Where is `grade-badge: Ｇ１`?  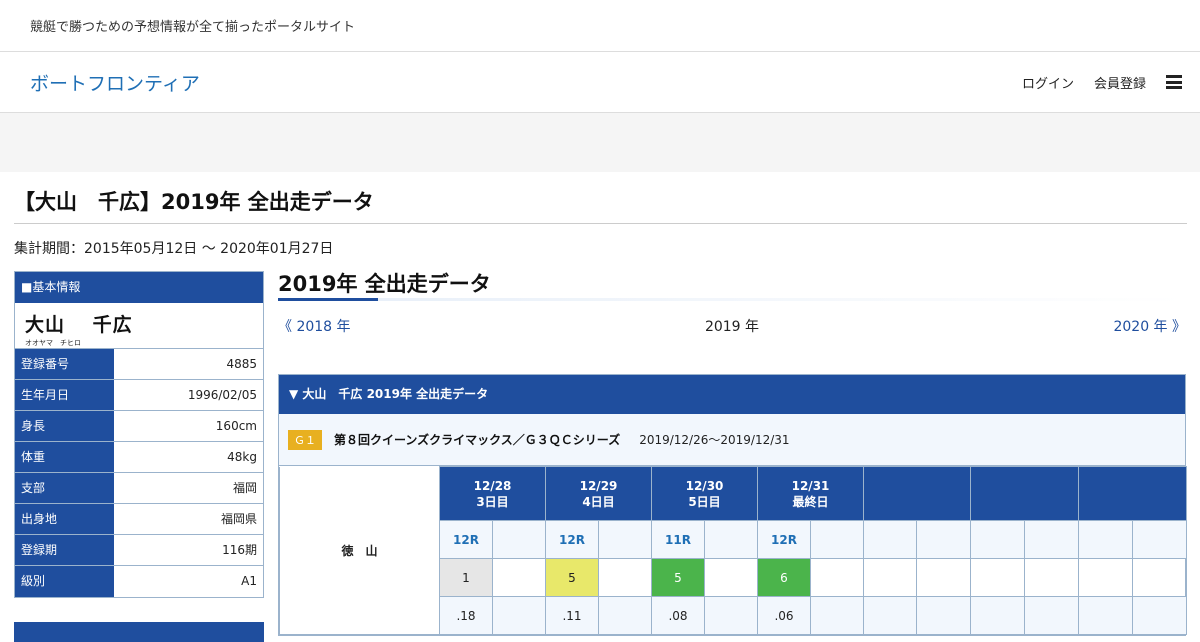
grade-badge: Ｇ１ is located at coordinates (305, 439).